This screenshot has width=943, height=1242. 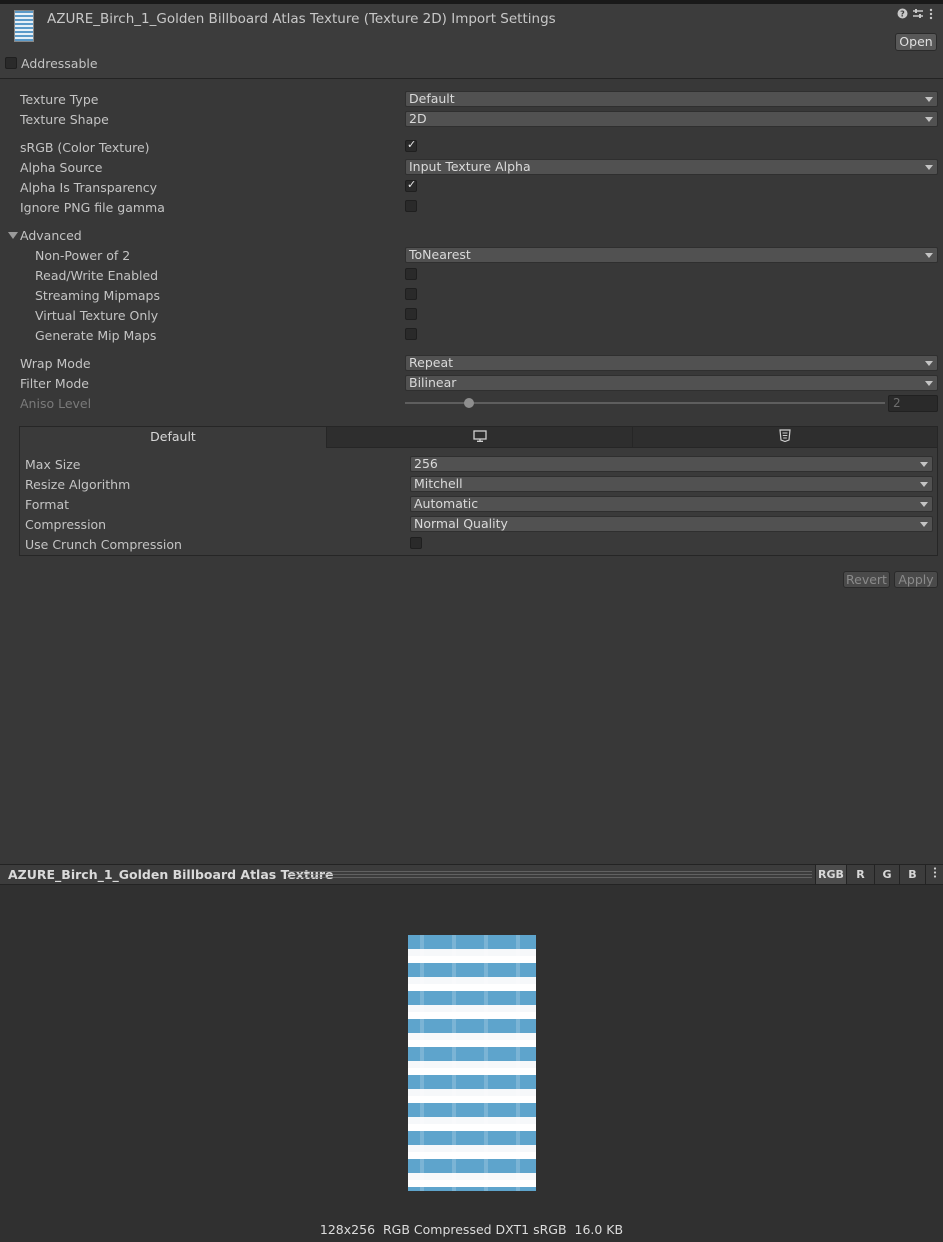 What do you see at coordinates (671, 99) in the screenshot?
I see `texture-type-dropdown: Default` at bounding box center [671, 99].